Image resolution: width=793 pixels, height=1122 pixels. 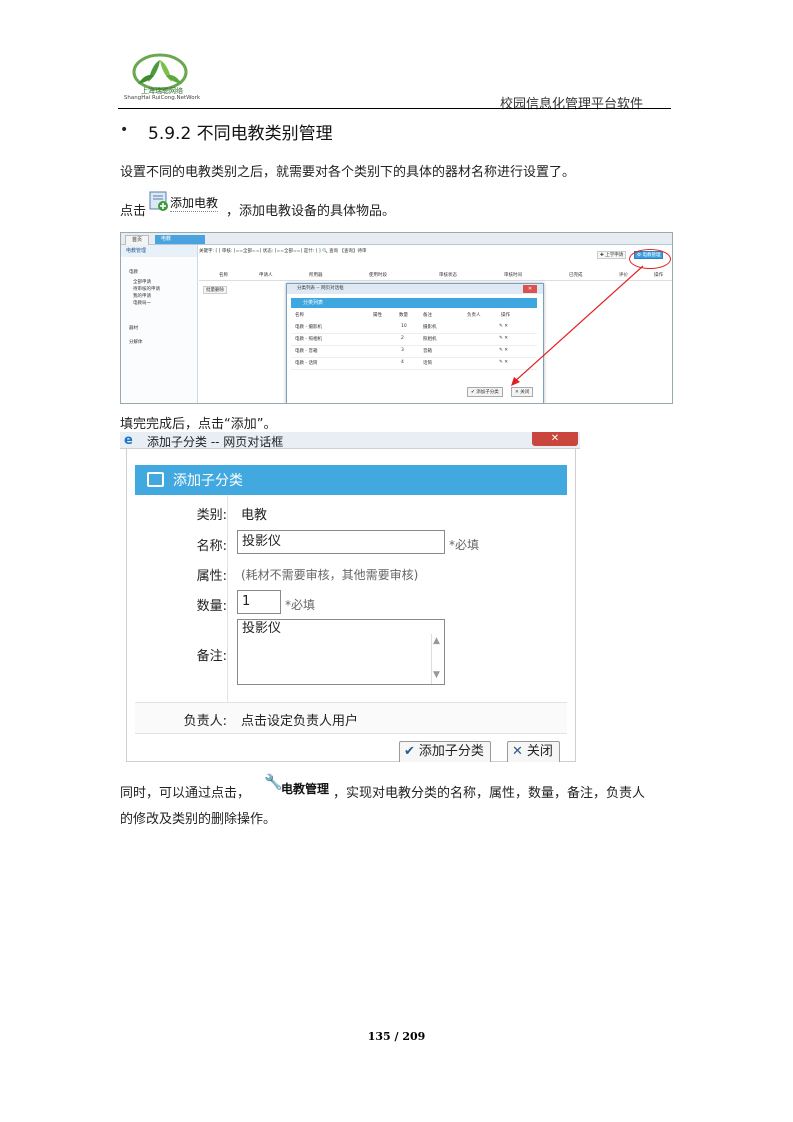 What do you see at coordinates (133, 272) in the screenshot?
I see `sidebar-item-av: 电教` at bounding box center [133, 272].